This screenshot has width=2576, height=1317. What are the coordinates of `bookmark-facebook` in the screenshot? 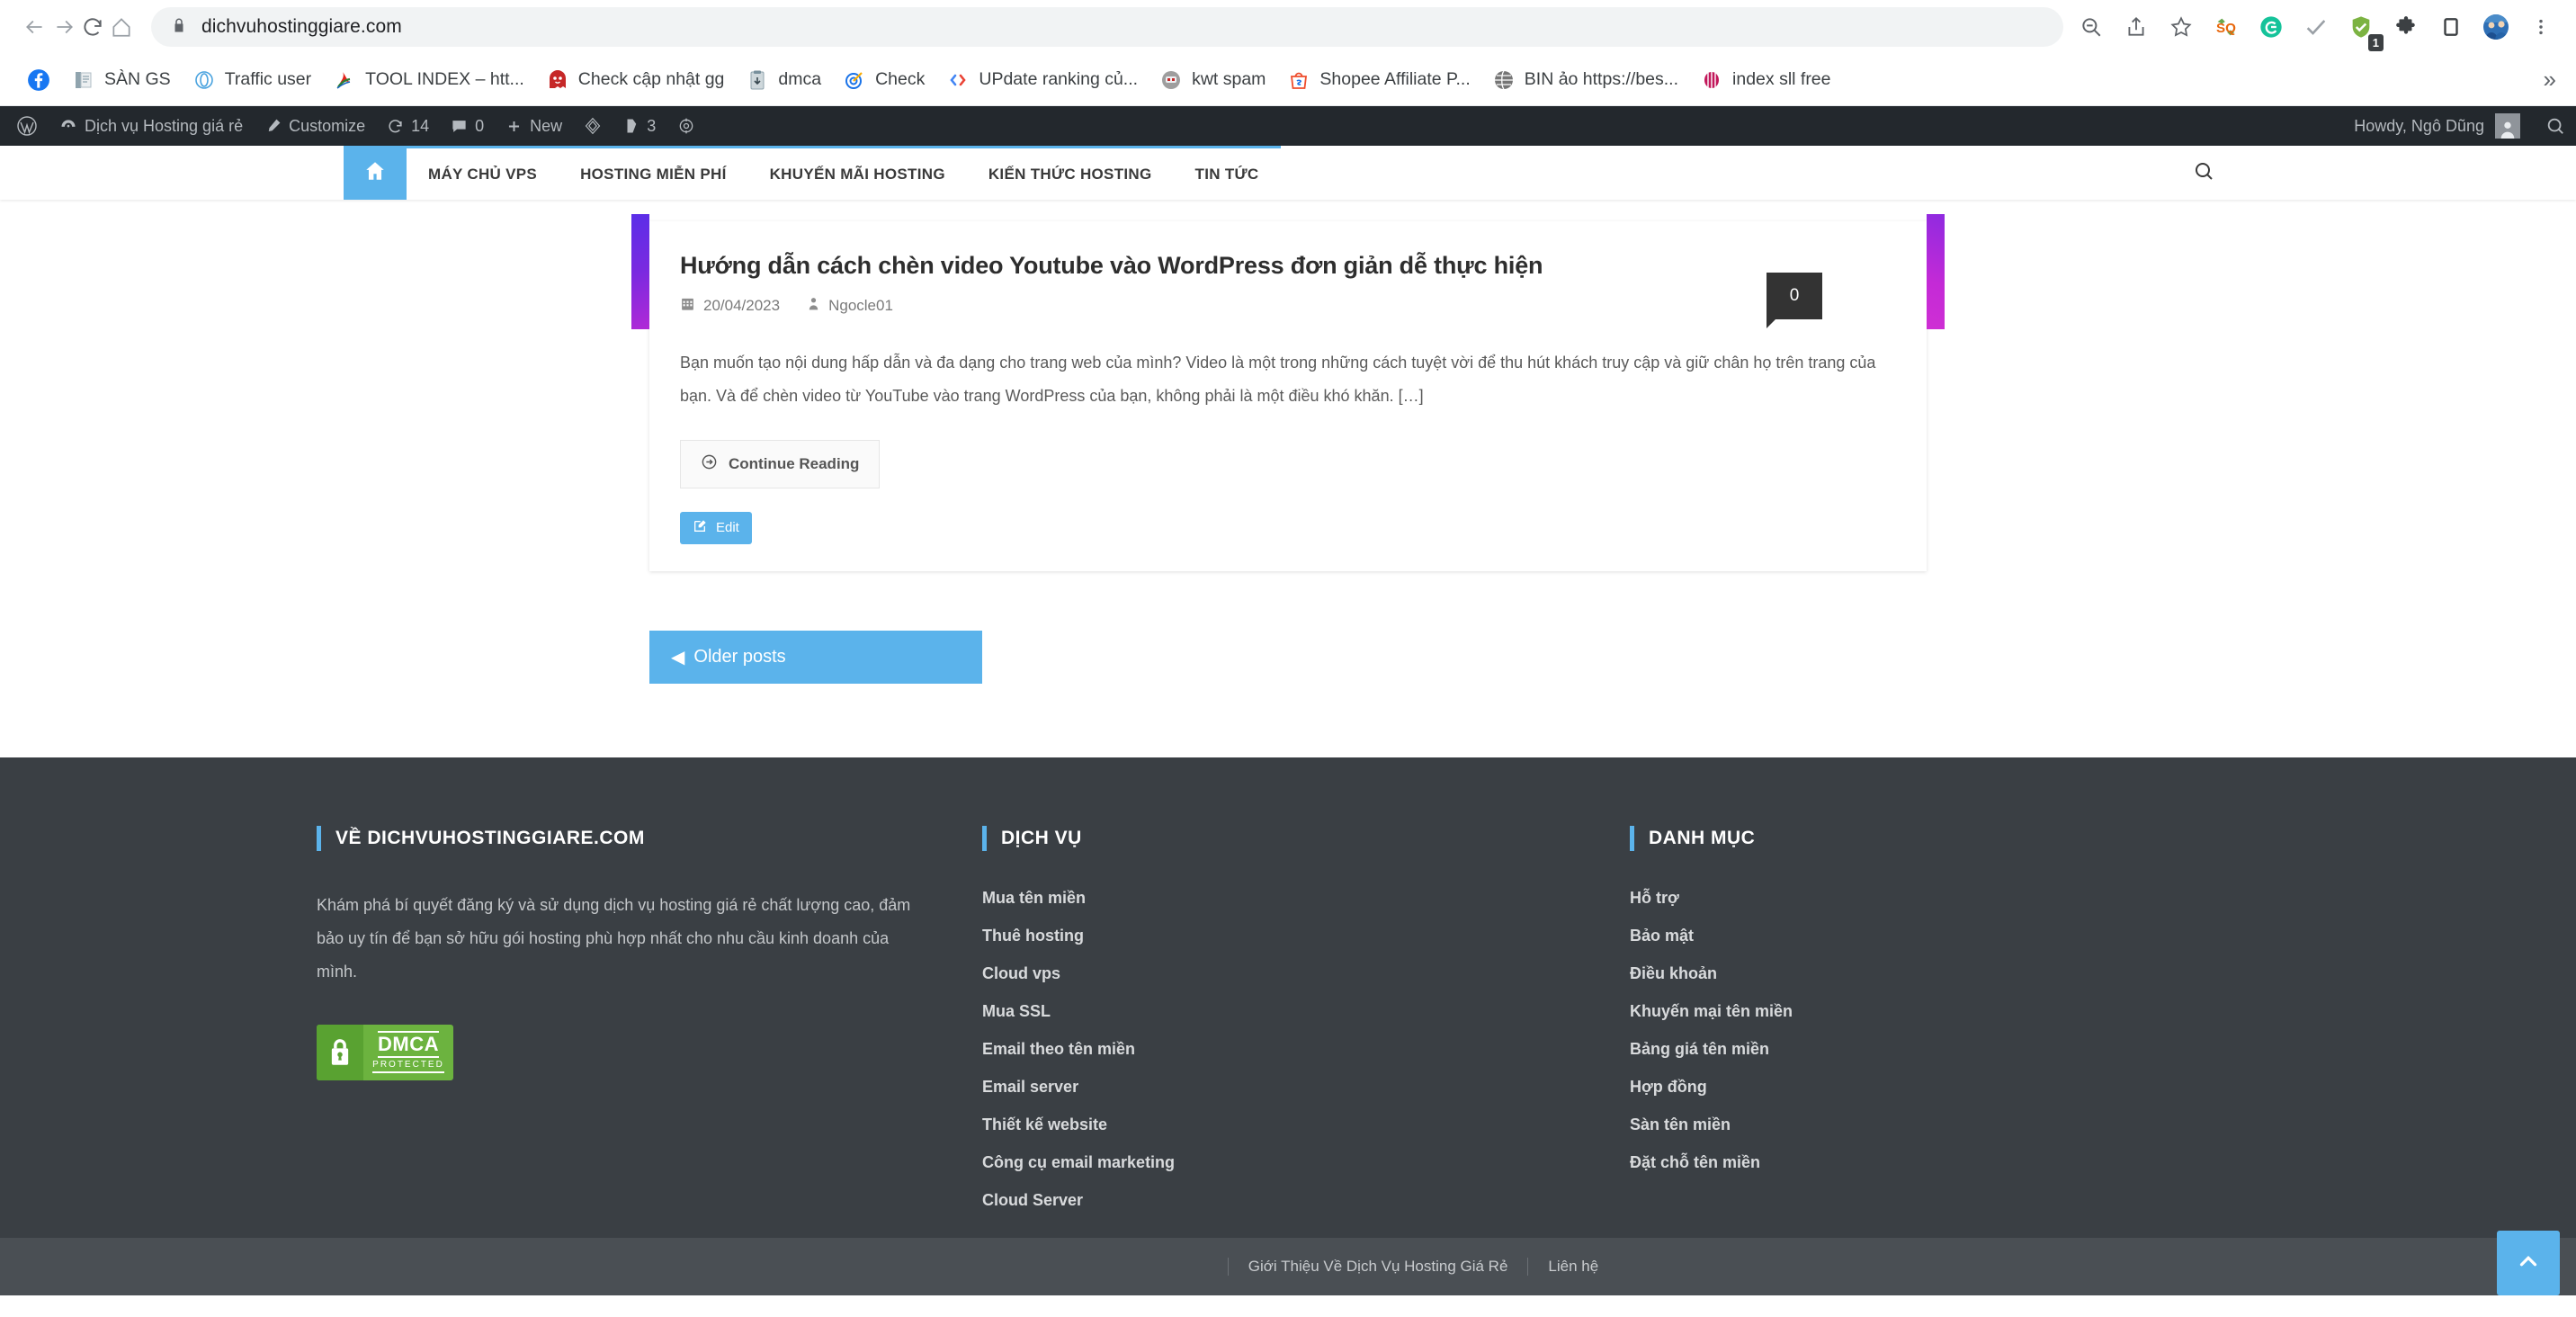 It's located at (38, 80).